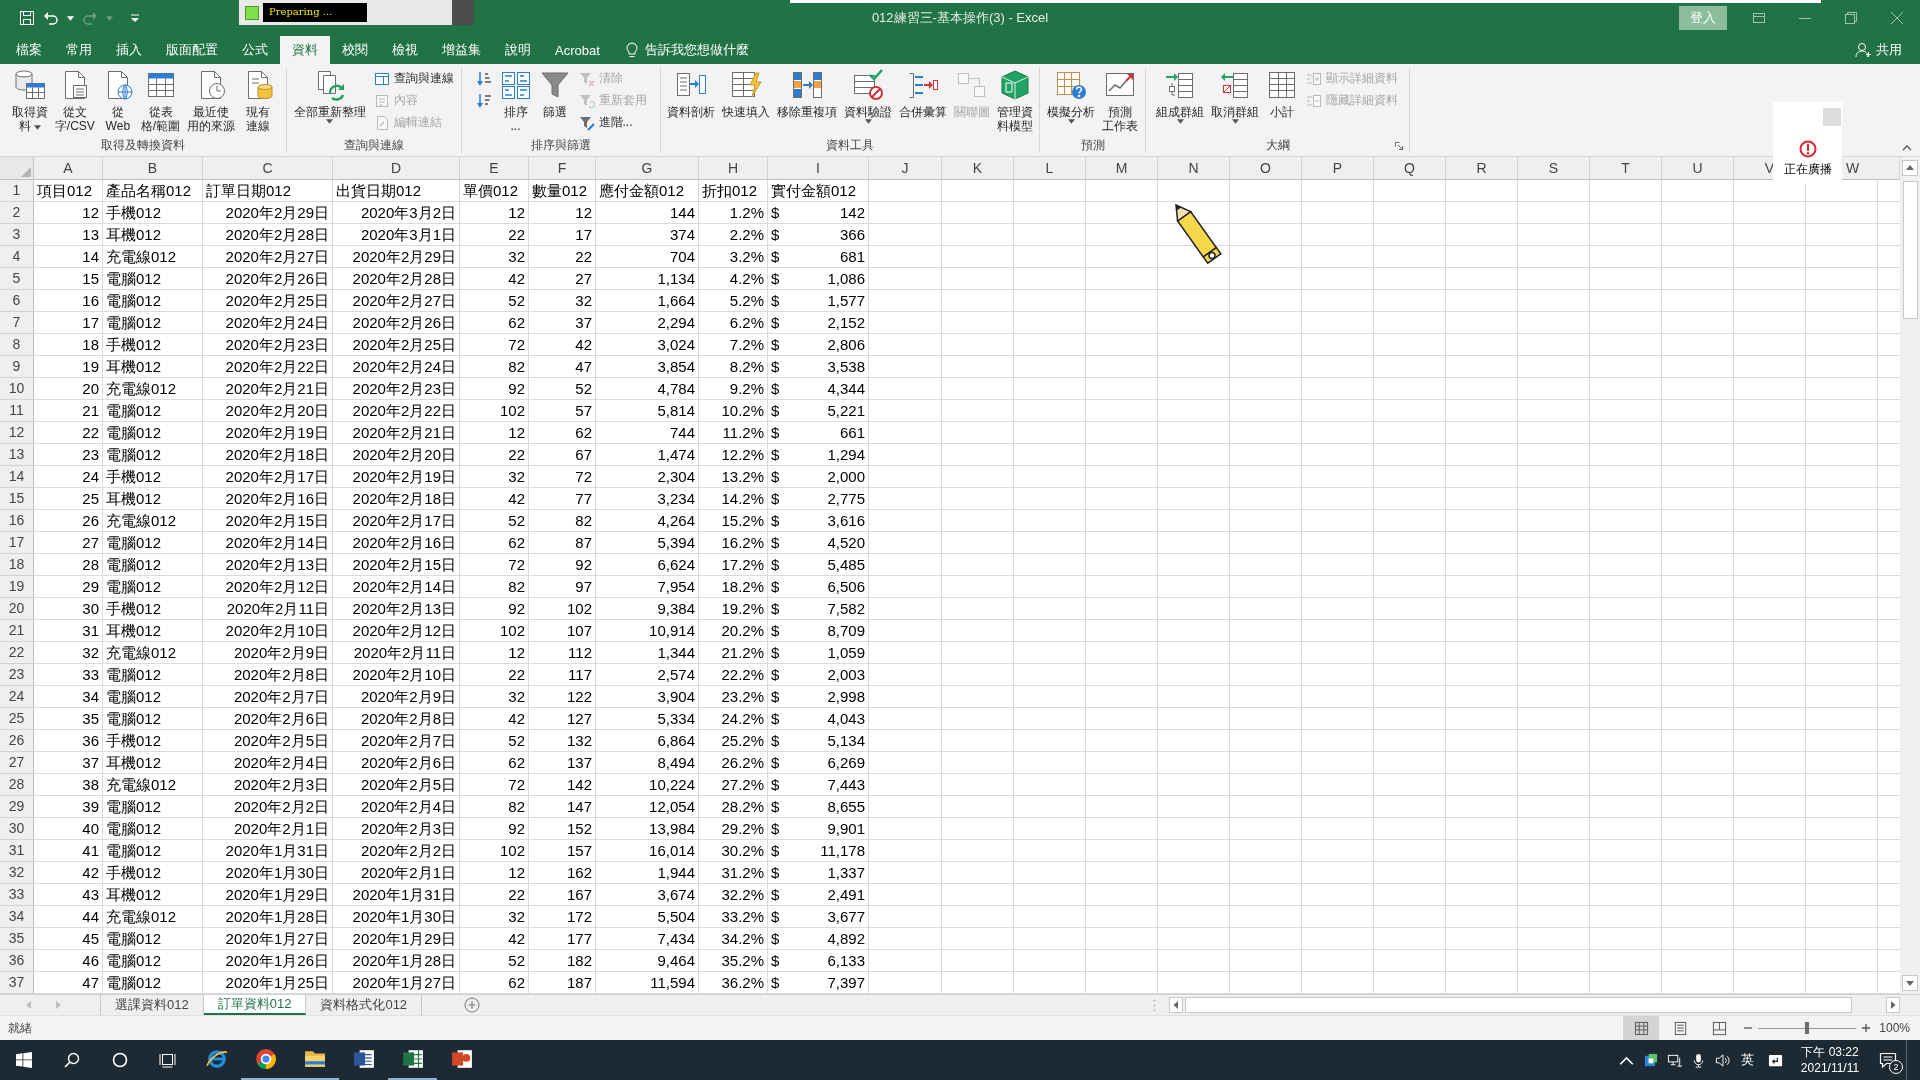  I want to click on task-view-icon, so click(168, 1060).